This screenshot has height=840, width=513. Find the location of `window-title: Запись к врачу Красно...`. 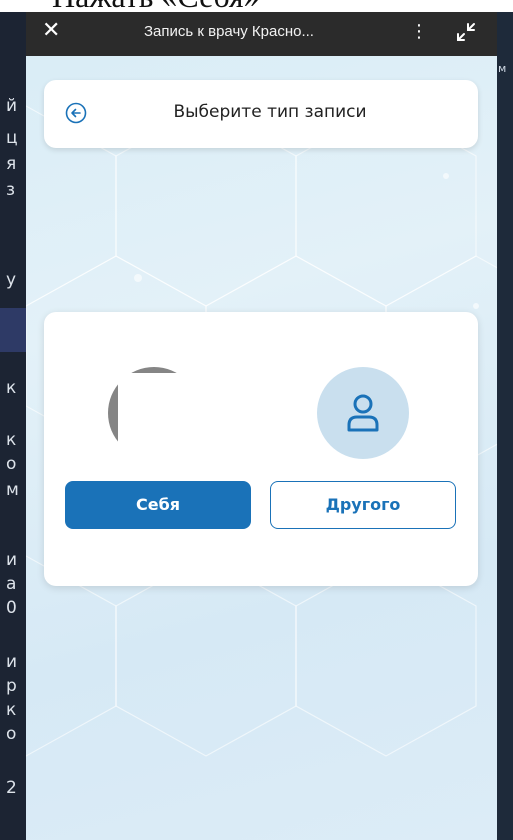

window-title: Запись к врачу Красно... is located at coordinates (229, 31).